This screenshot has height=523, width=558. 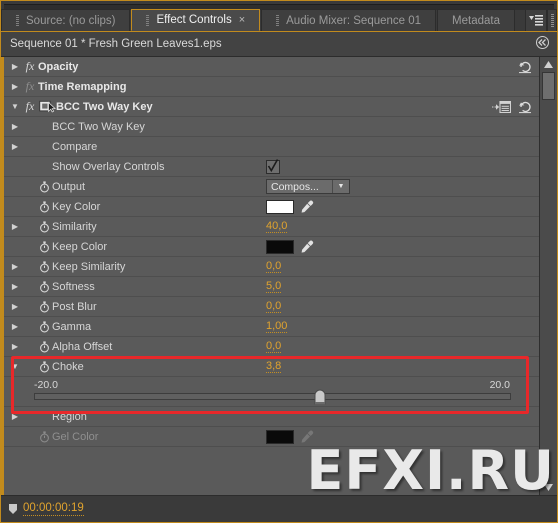 What do you see at coordinates (271, 147) in the screenshot?
I see `property-row-compare: ▶▶Compare` at bounding box center [271, 147].